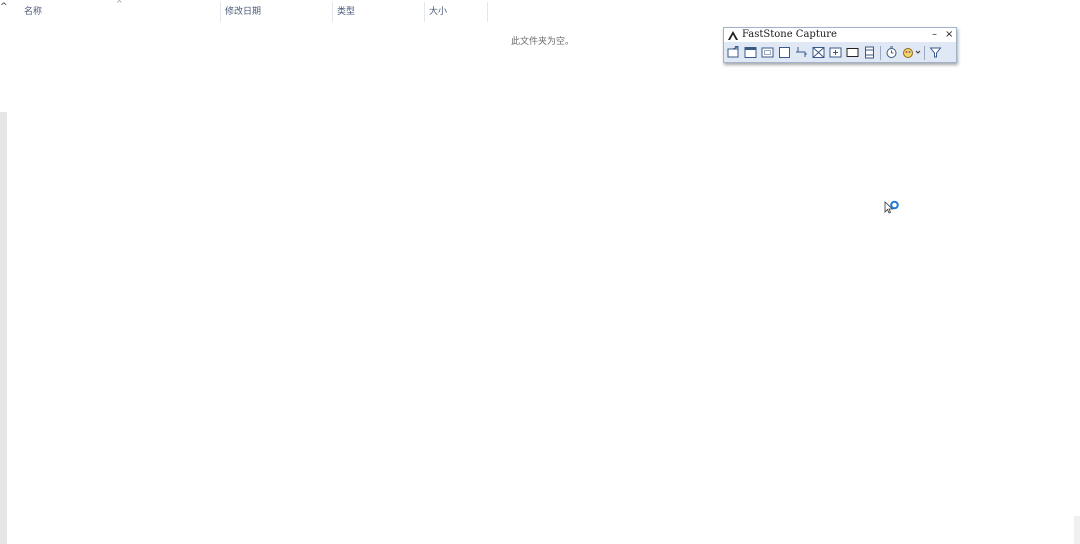  Describe the element at coordinates (767, 52) in the screenshot. I see `capture-rectangle-icon` at that location.